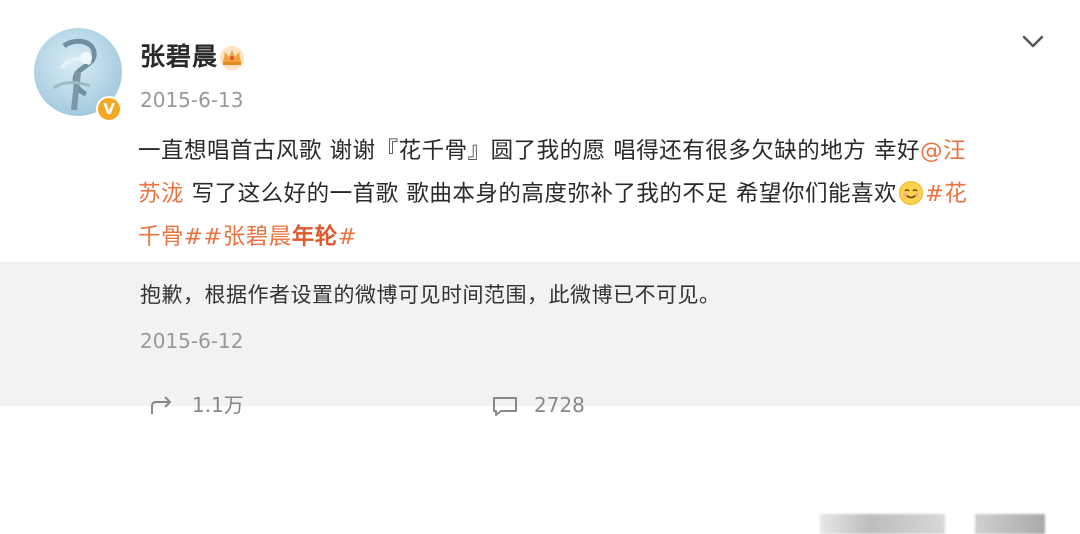 This screenshot has height=534, width=1080. What do you see at coordinates (109, 109) in the screenshot?
I see `verified-badge: V` at bounding box center [109, 109].